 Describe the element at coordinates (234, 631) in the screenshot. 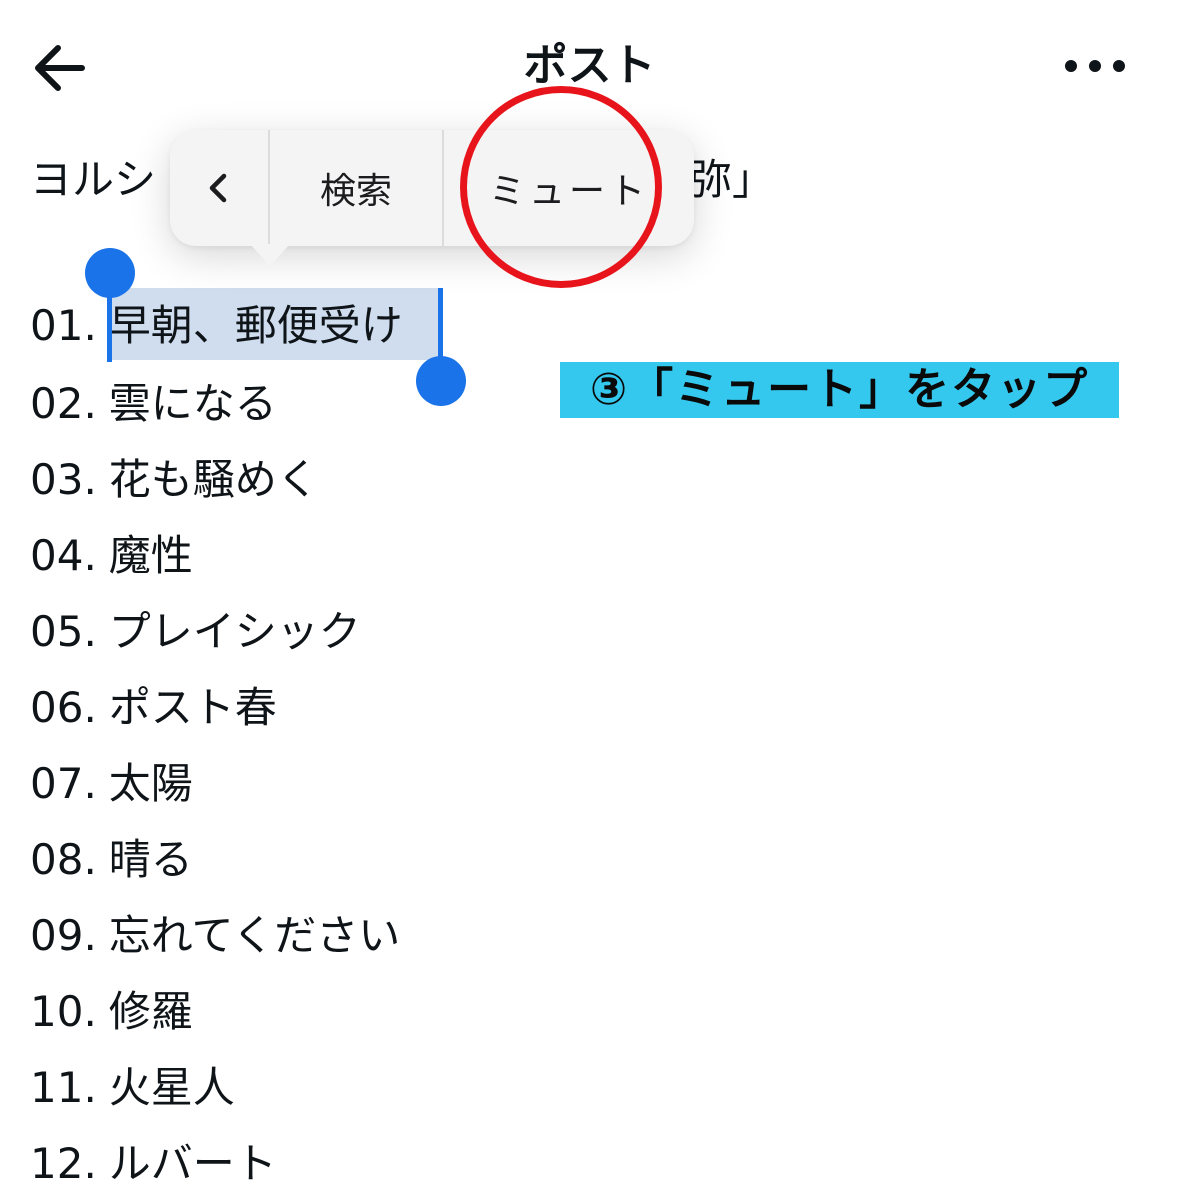

I see `track-title: プレイシック` at that location.